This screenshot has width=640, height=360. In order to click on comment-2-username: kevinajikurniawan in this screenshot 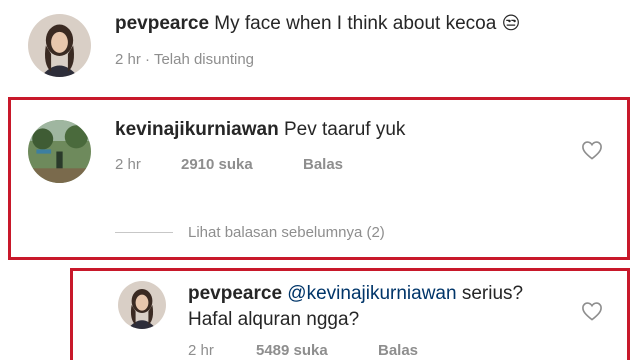, I will do `click(197, 129)`.